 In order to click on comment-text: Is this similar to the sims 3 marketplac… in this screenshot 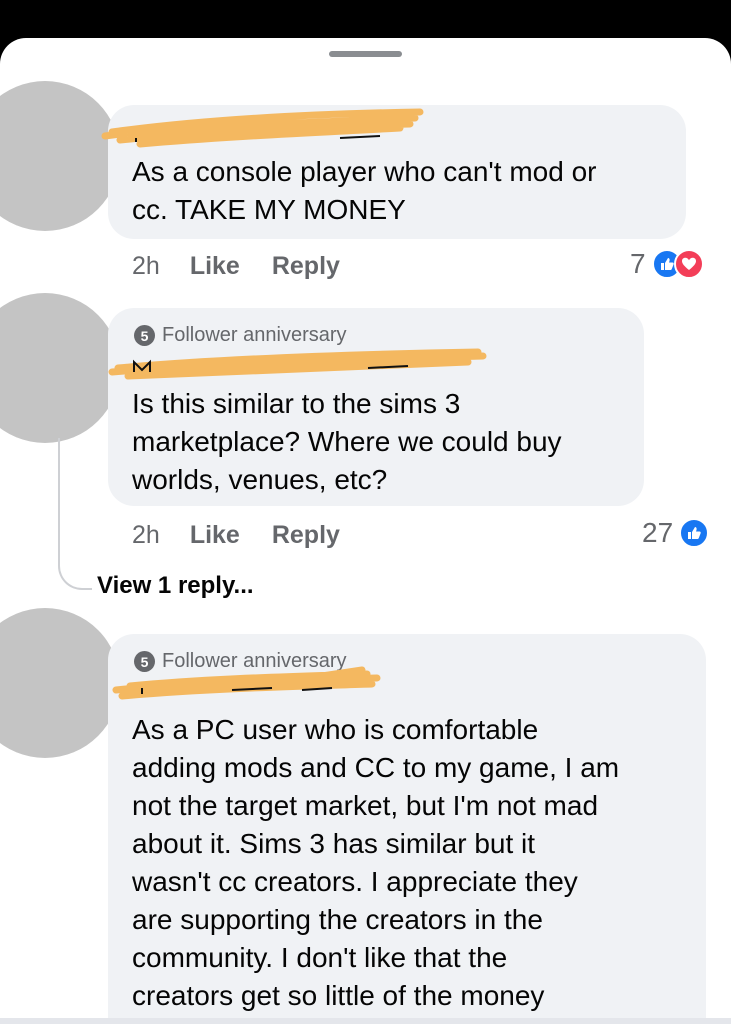, I will do `click(347, 441)`.